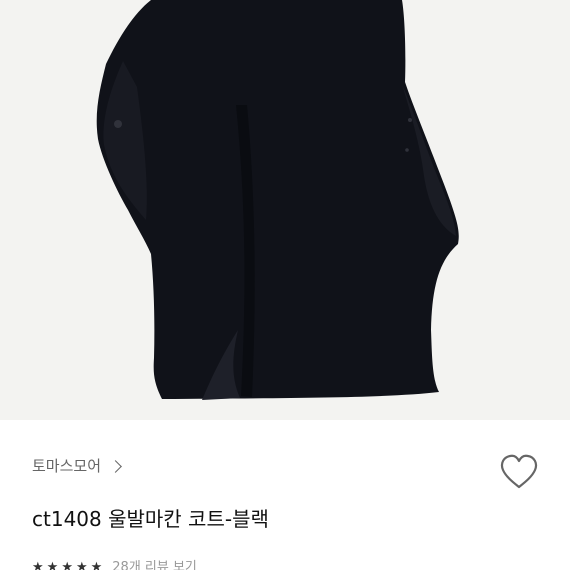 The height and width of the screenshot is (570, 570). I want to click on pocket-button, so click(410, 120).